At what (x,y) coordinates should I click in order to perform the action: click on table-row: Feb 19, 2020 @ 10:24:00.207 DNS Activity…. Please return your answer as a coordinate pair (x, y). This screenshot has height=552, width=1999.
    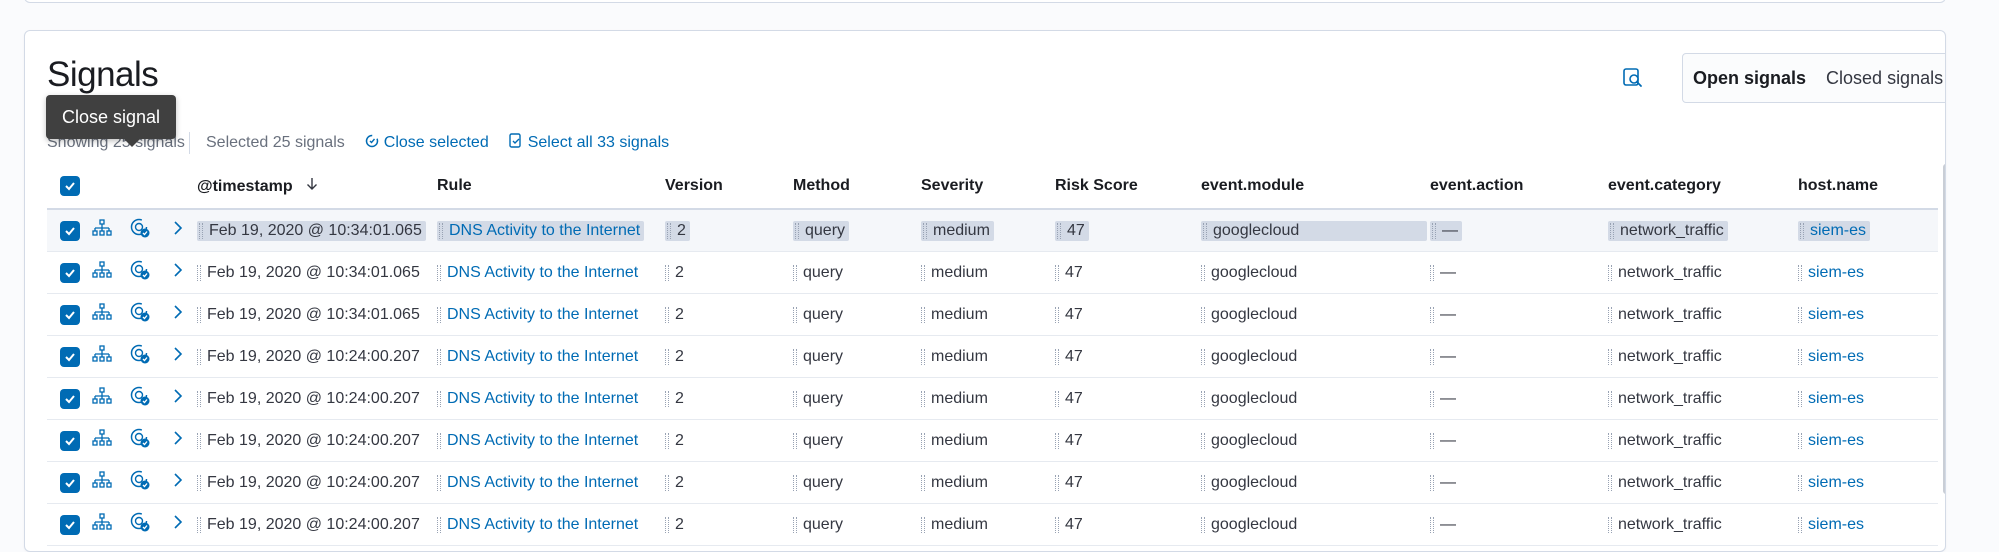
    Looking at the image, I should click on (992, 357).